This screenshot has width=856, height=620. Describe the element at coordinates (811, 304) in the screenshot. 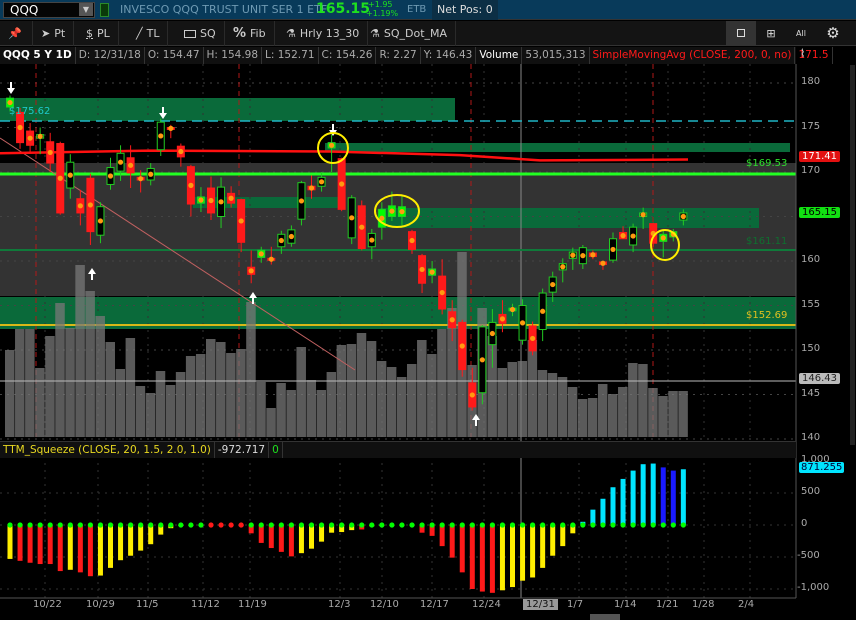

I see `price-tick: 155` at that location.